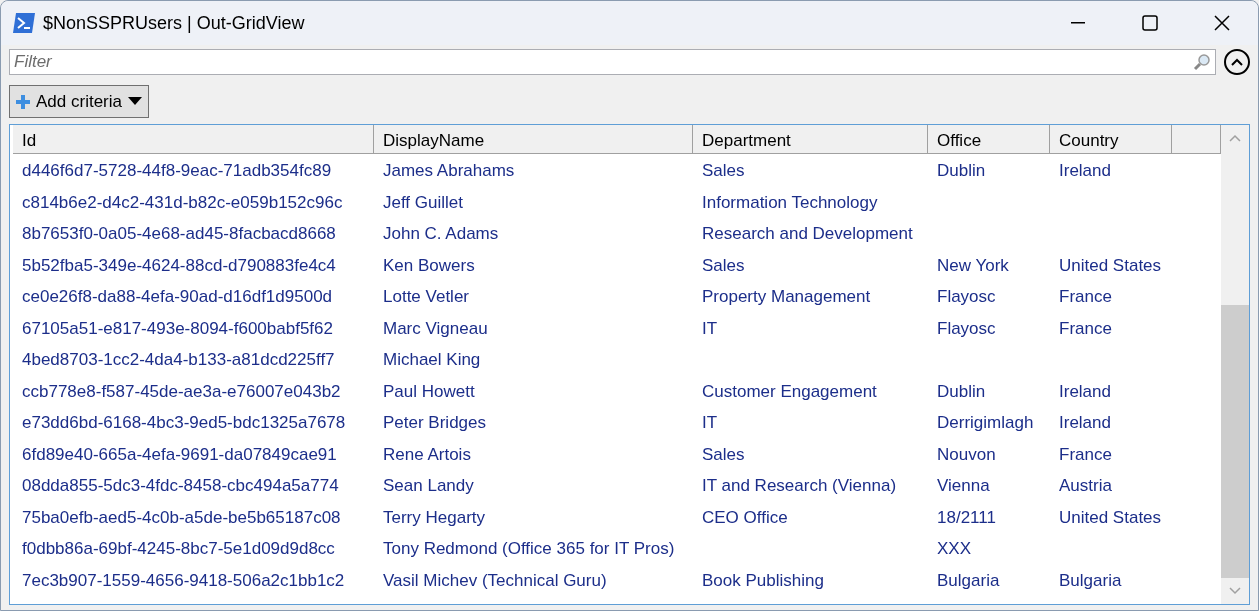 The height and width of the screenshot is (611, 1259). What do you see at coordinates (434, 423) in the screenshot?
I see `table-cell-text: Peter Bridges` at bounding box center [434, 423].